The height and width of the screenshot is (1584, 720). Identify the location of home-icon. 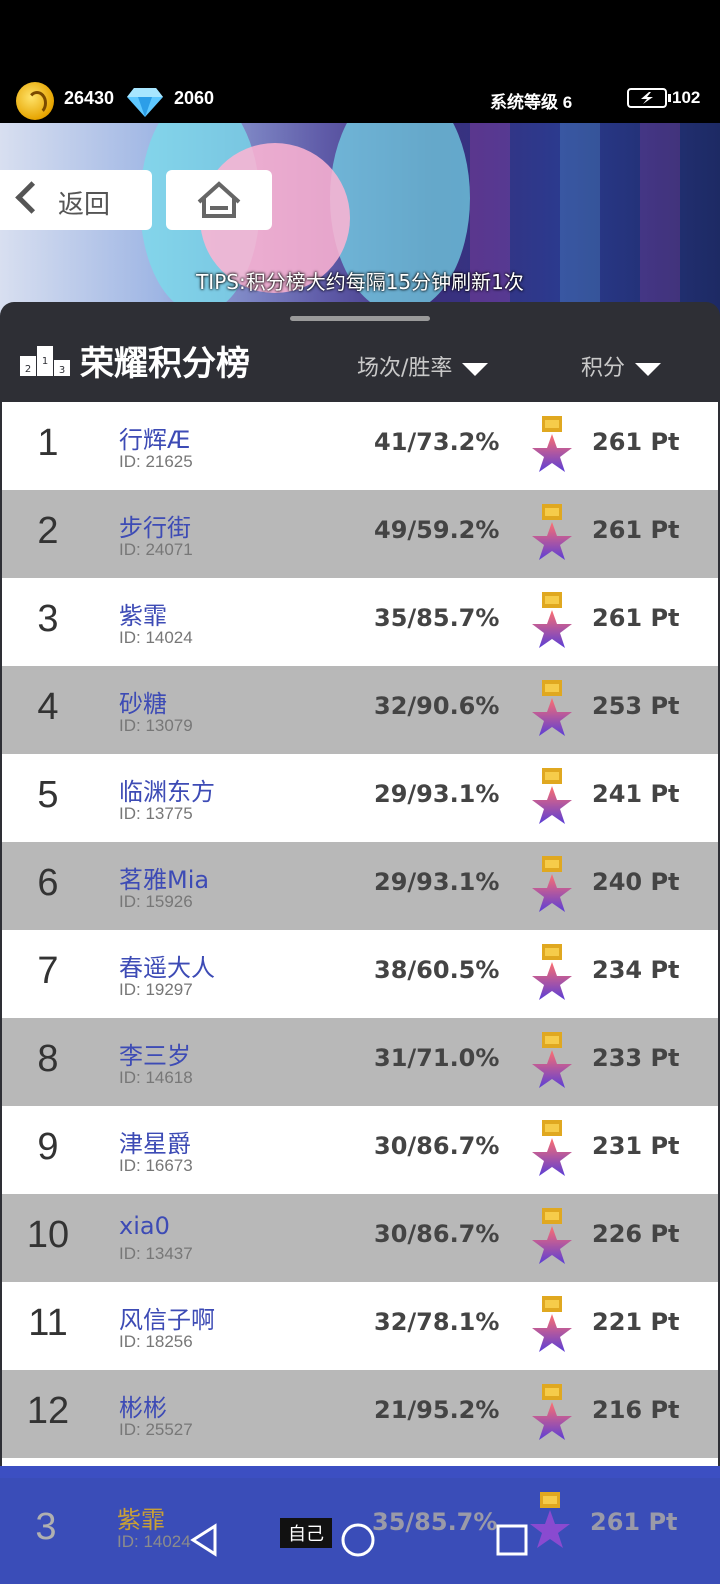
(219, 199).